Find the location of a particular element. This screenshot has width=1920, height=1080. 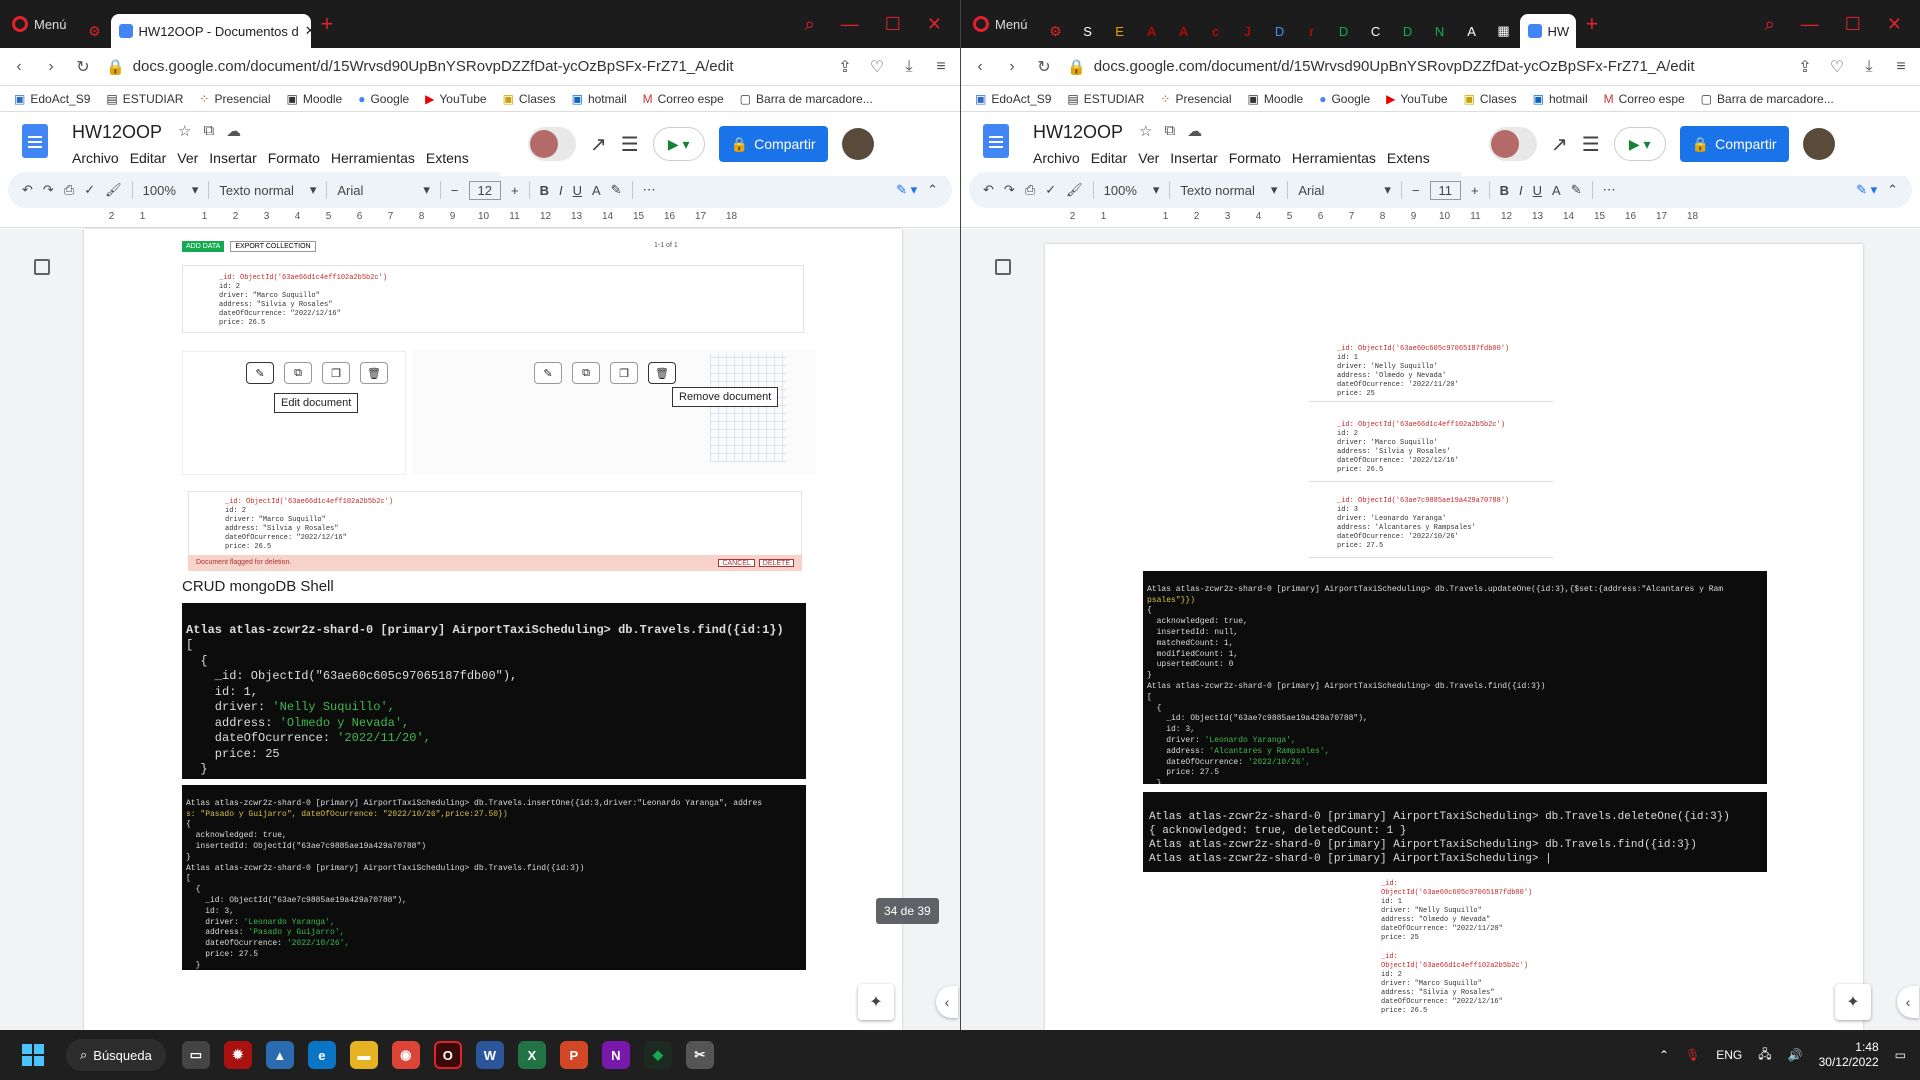

network-icon: 🖧 is located at coordinates (1764, 1055).